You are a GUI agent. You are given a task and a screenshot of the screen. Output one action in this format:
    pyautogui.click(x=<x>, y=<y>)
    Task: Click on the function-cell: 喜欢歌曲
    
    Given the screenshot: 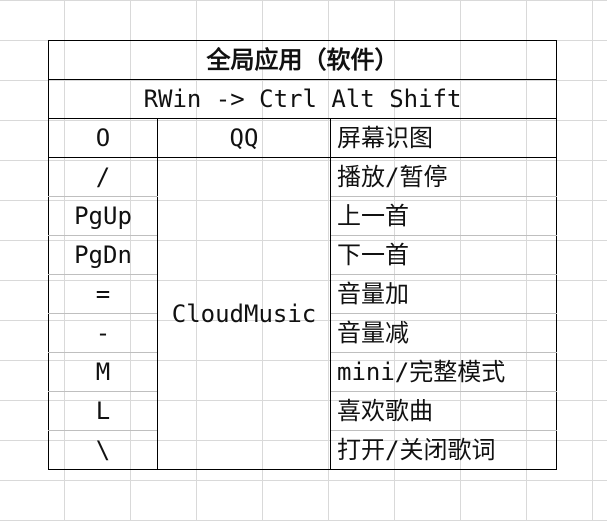 What is the action you would take?
    pyautogui.click(x=443, y=411)
    